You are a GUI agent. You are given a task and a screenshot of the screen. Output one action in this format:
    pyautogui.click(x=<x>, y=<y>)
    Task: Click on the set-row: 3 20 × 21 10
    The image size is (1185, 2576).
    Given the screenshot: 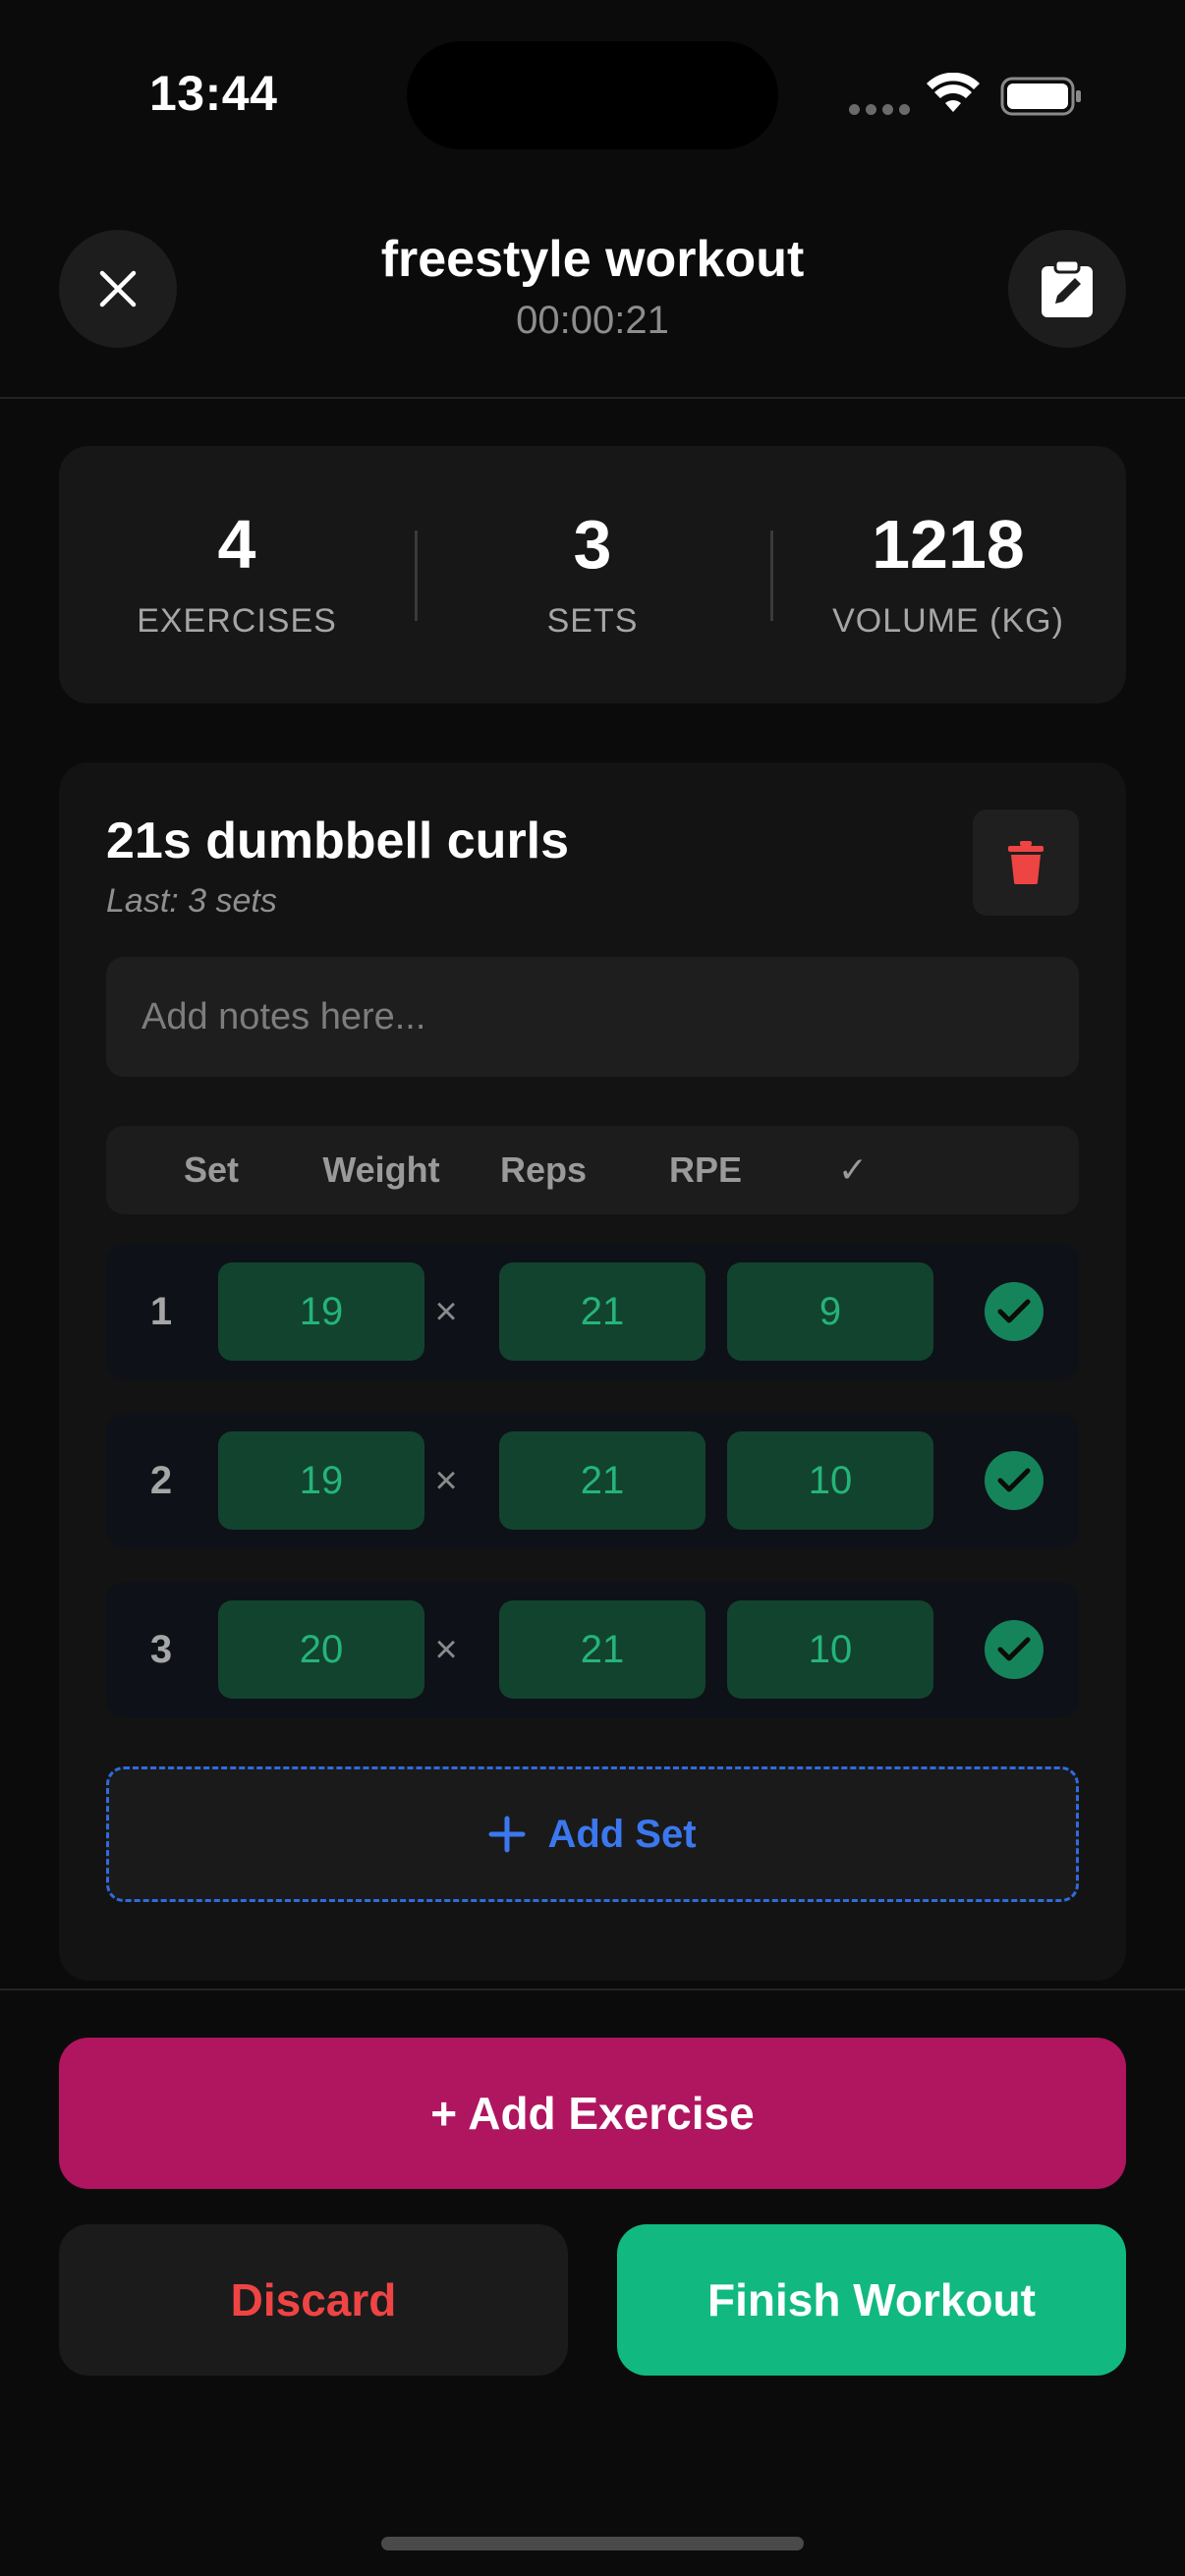 What is the action you would take?
    pyautogui.click(x=592, y=1649)
    